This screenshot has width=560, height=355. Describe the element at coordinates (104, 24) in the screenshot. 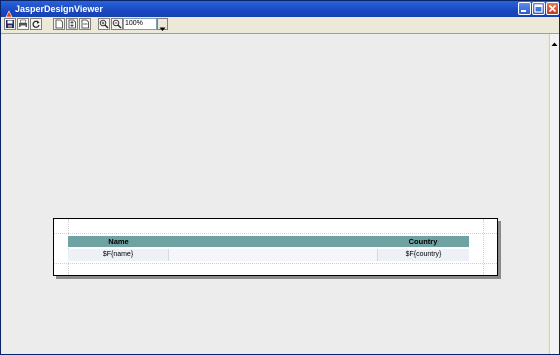

I see `zoom-in-icon` at that location.